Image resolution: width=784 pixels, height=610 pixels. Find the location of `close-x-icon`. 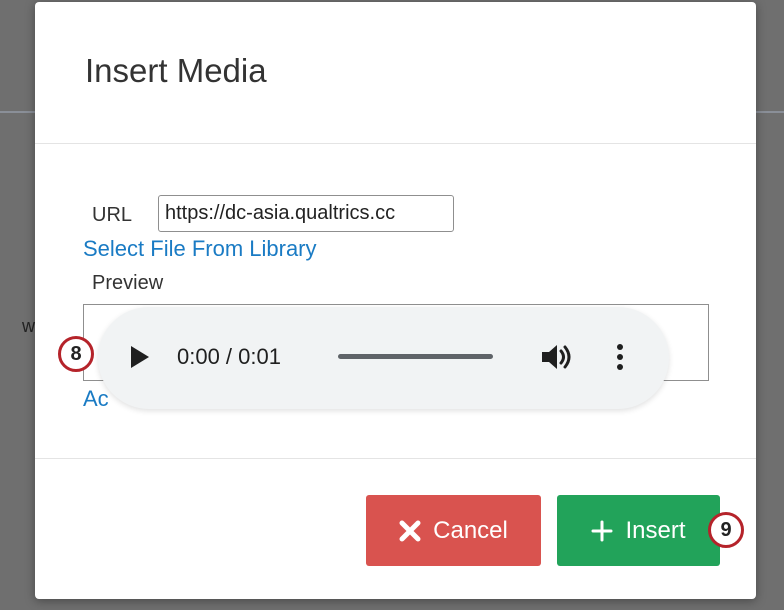

close-x-icon is located at coordinates (410, 531).